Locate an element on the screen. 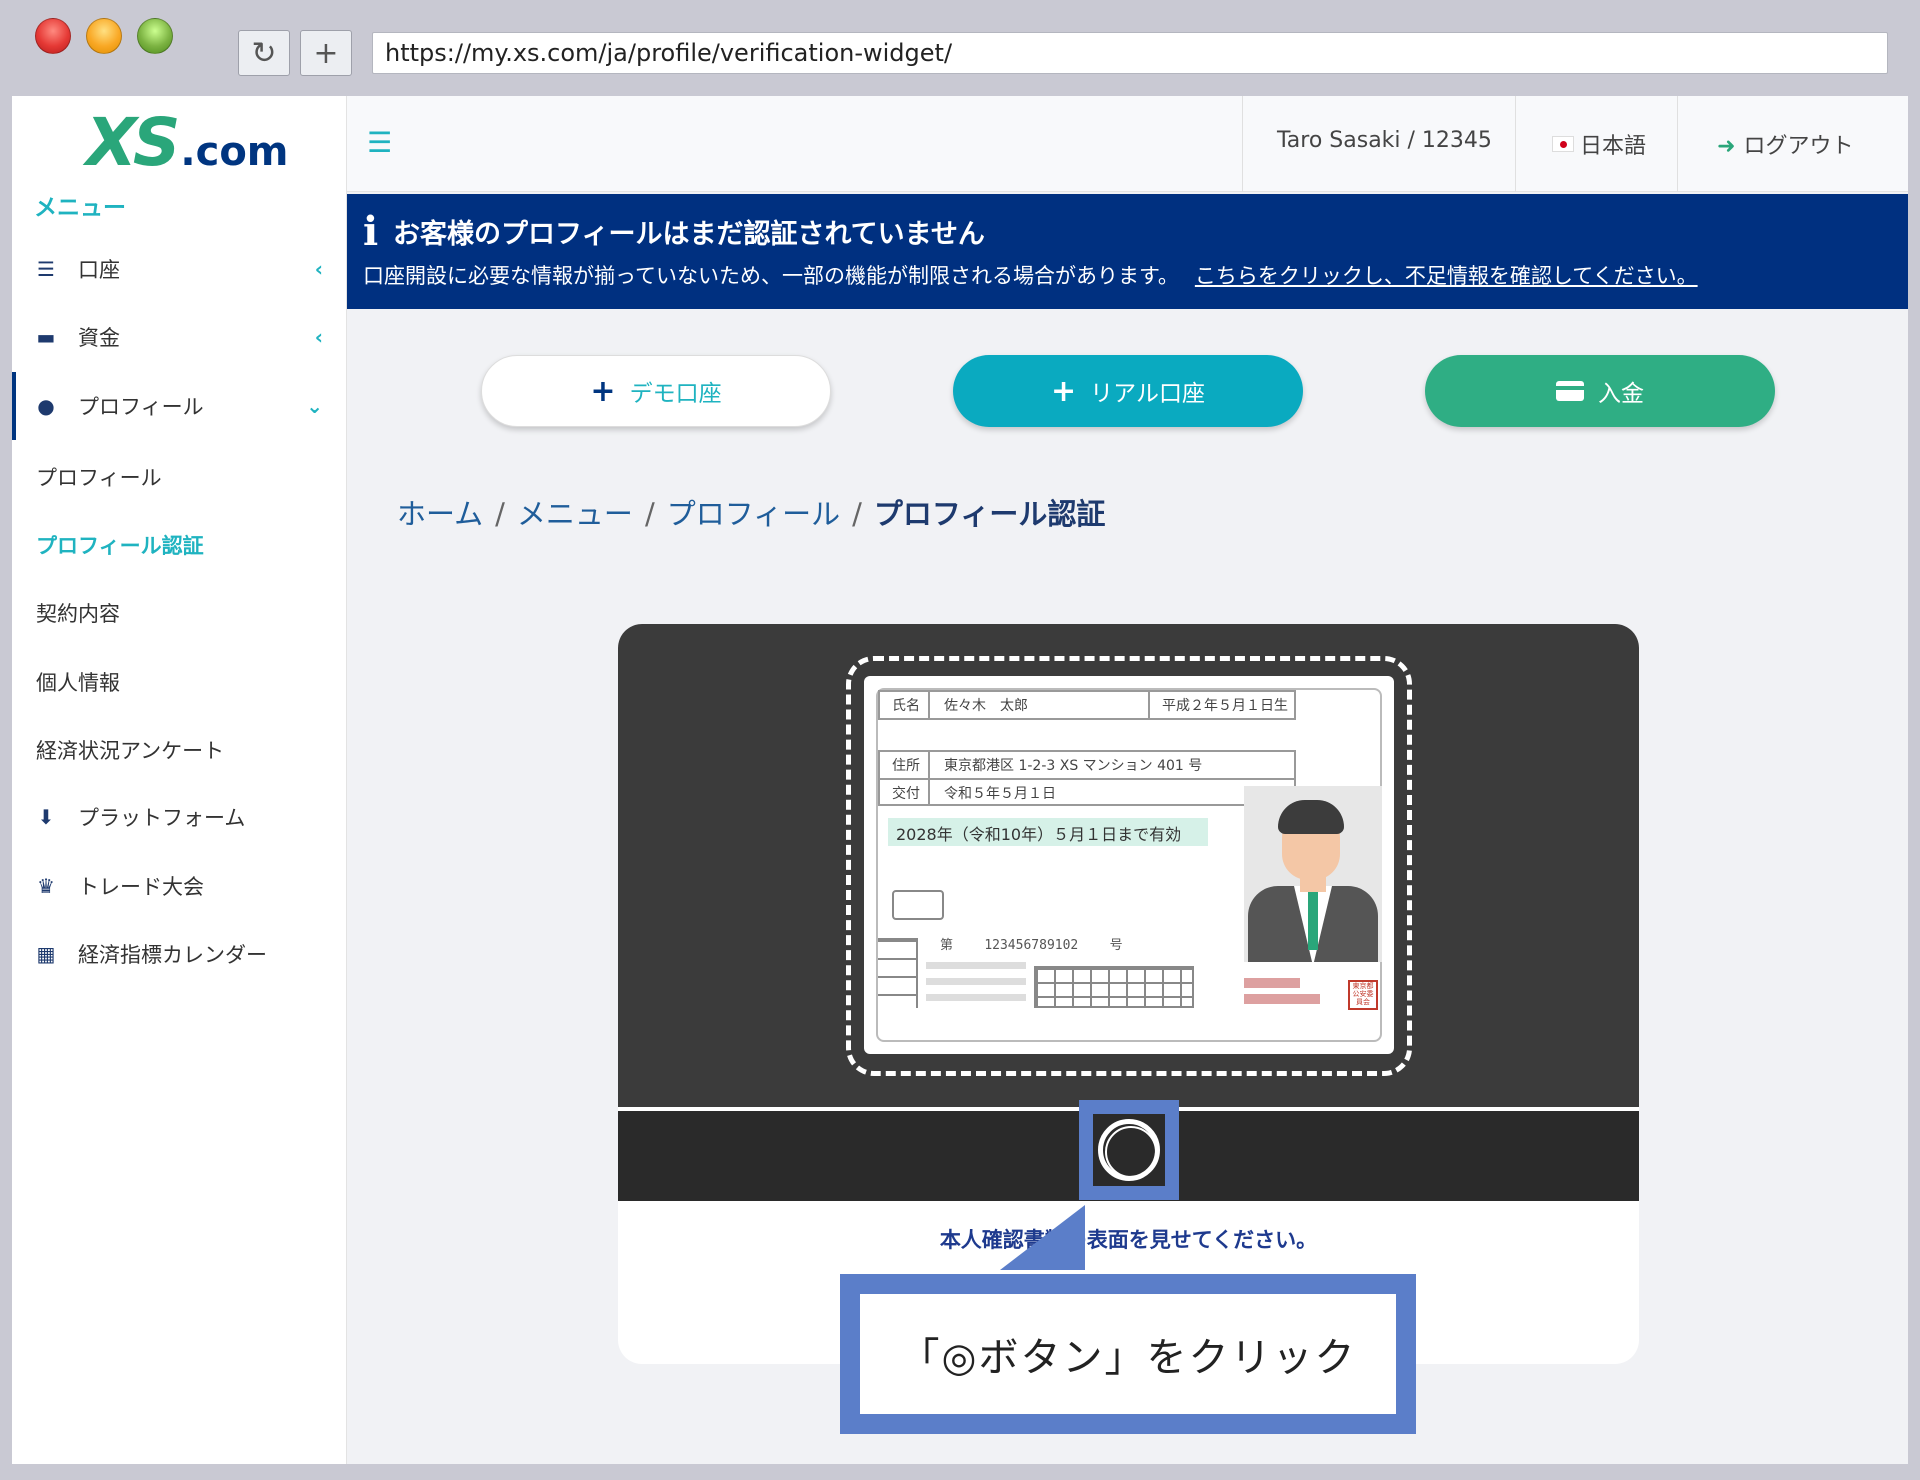 The image size is (1920, 1480). demo-account-button: + デモ口座 is located at coordinates (656, 391).